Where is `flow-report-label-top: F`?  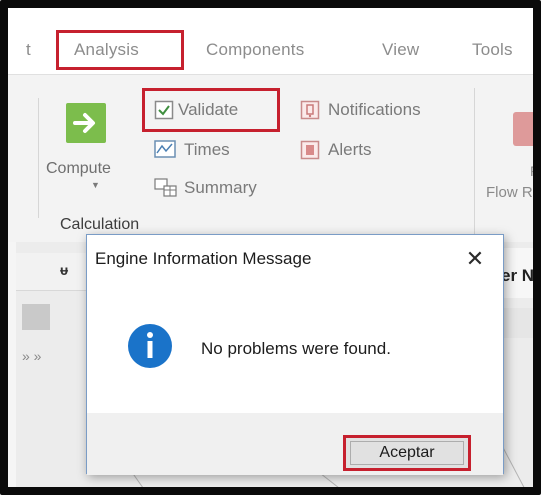
flow-report-label-top: F is located at coordinates (531, 171).